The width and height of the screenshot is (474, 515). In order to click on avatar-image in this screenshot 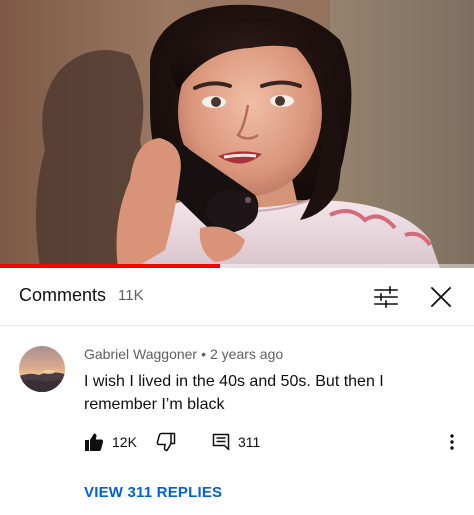, I will do `click(42, 369)`.